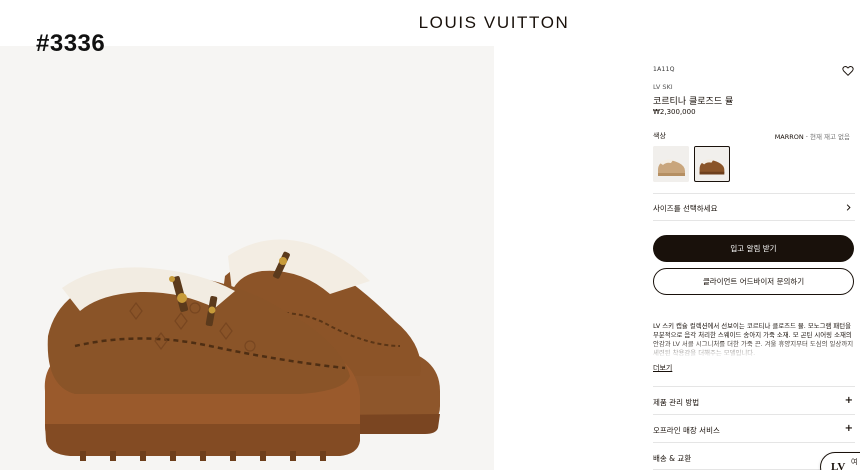 The image size is (860, 470). I want to click on description-fade, so click(754, 349).